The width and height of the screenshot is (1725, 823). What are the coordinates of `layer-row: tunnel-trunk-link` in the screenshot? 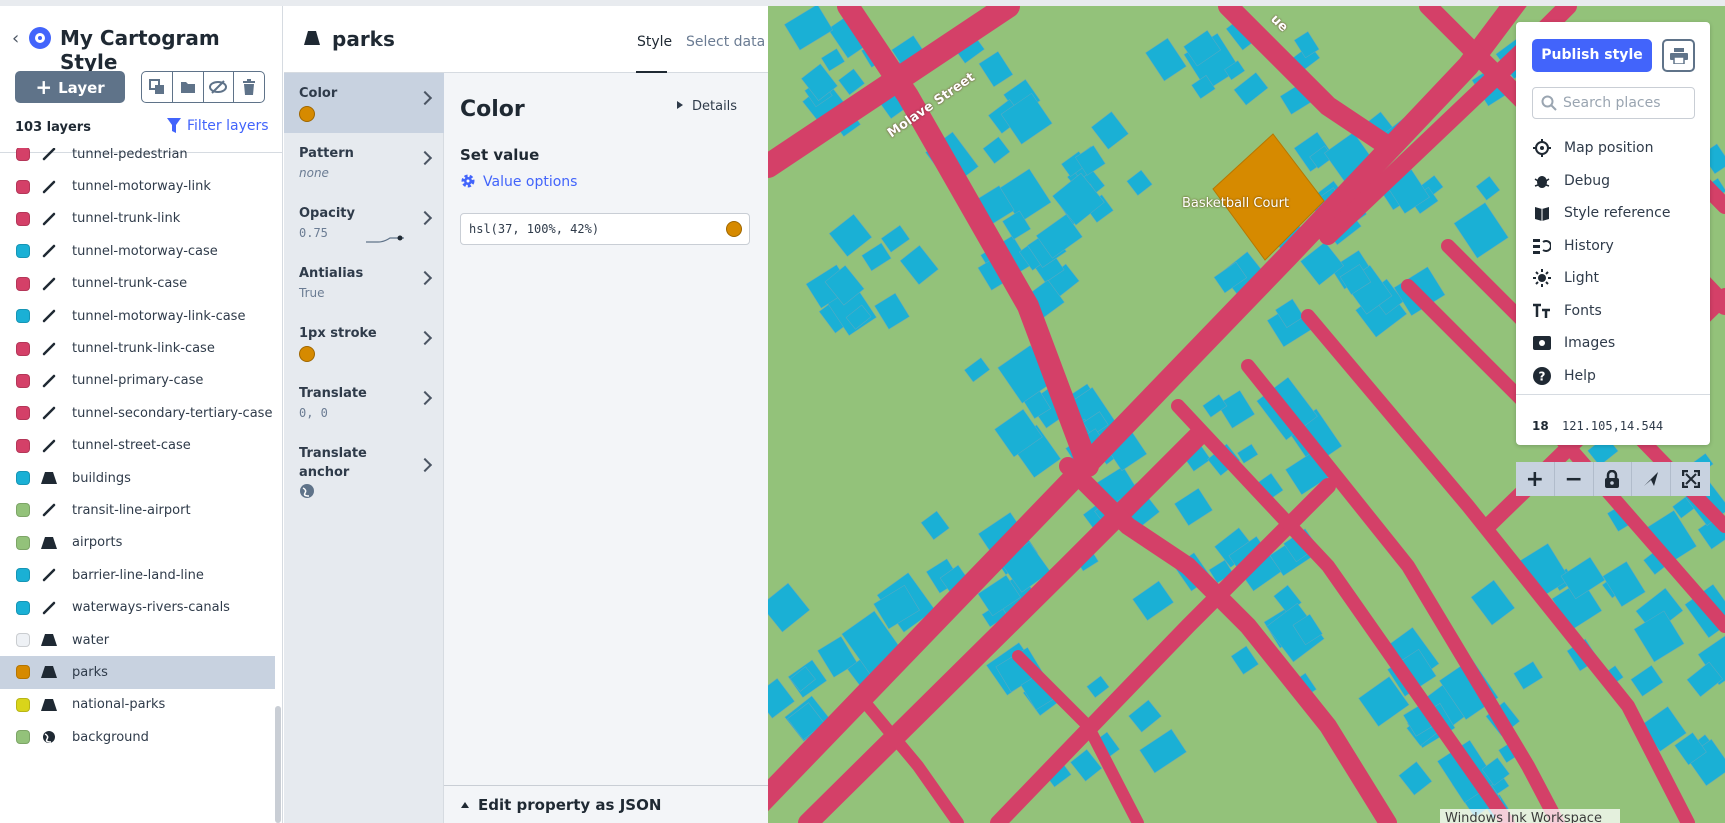 It's located at (137, 219).